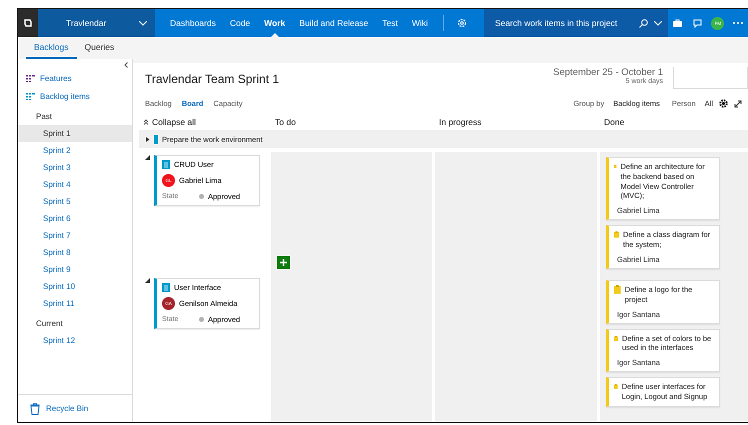 The width and height of the screenshot is (748, 425). Describe the element at coordinates (35, 408) in the screenshot. I see `recycle-bin-icon` at that location.